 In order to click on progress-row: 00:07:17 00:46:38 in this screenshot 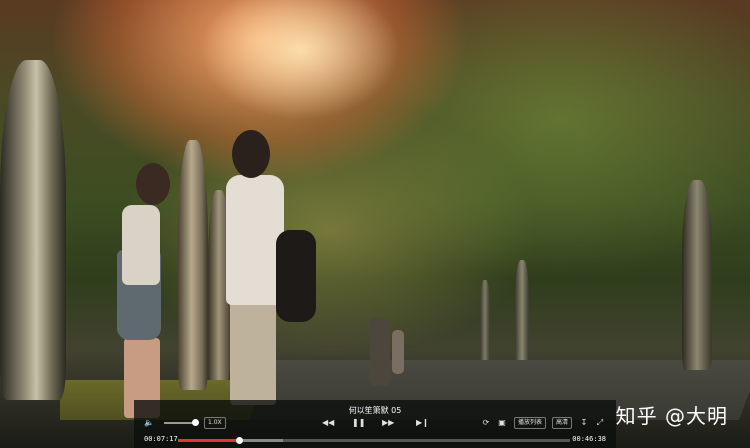, I will do `click(375, 440)`.